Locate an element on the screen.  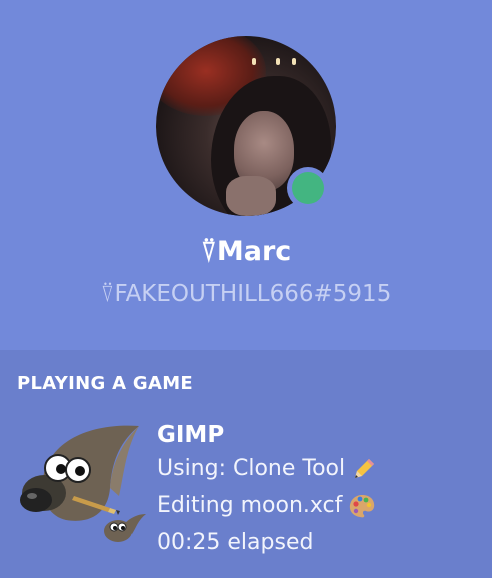
activity-state-text: Editing moon.xcf is located at coordinates (250, 505).